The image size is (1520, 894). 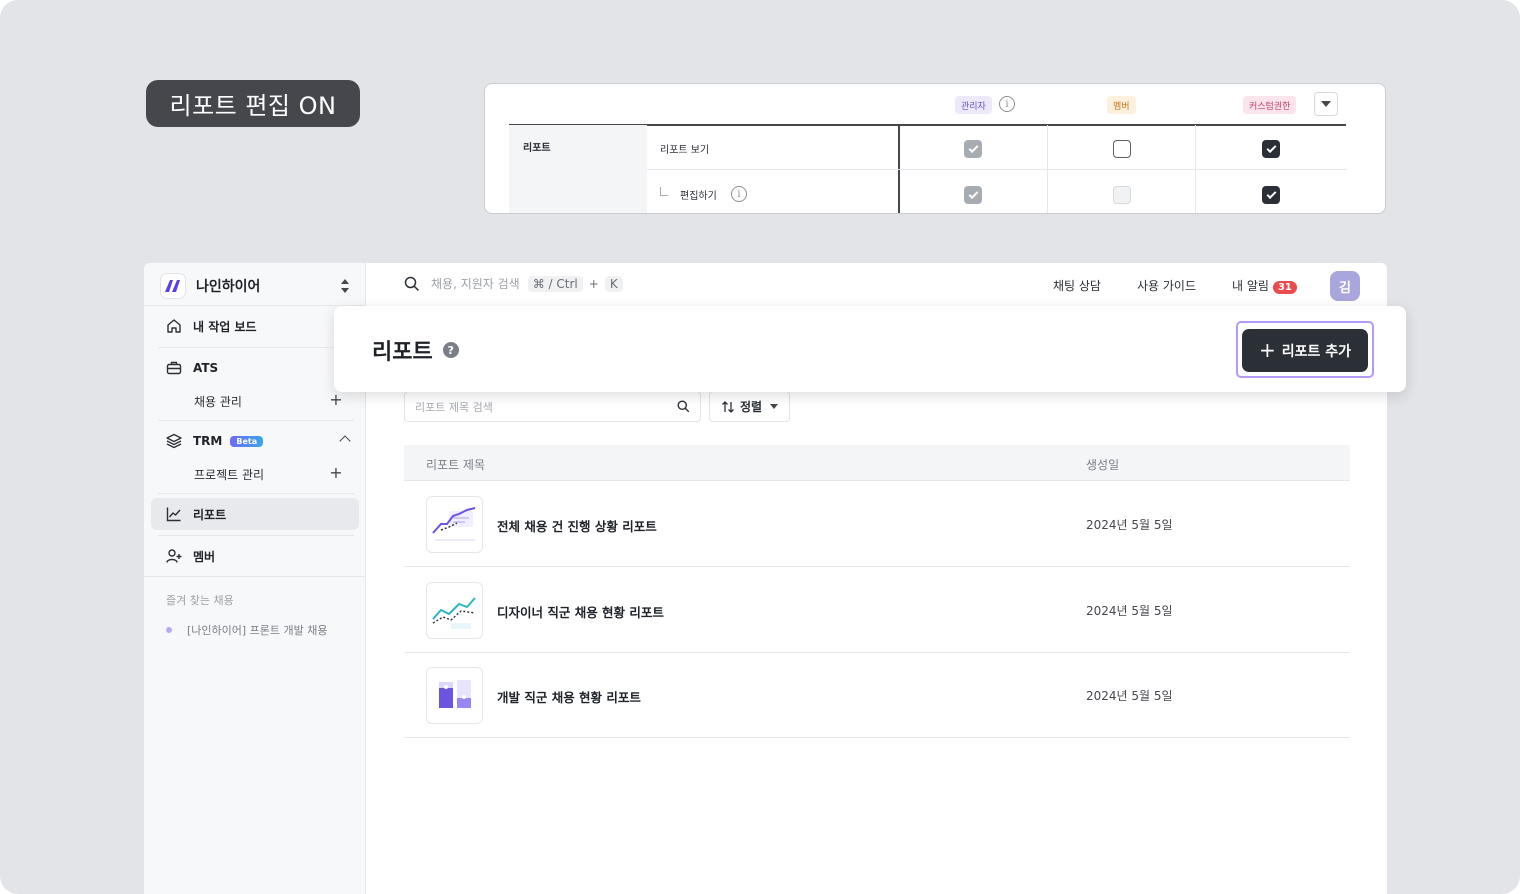 What do you see at coordinates (174, 514) in the screenshot?
I see `line-chart-icon` at bounding box center [174, 514].